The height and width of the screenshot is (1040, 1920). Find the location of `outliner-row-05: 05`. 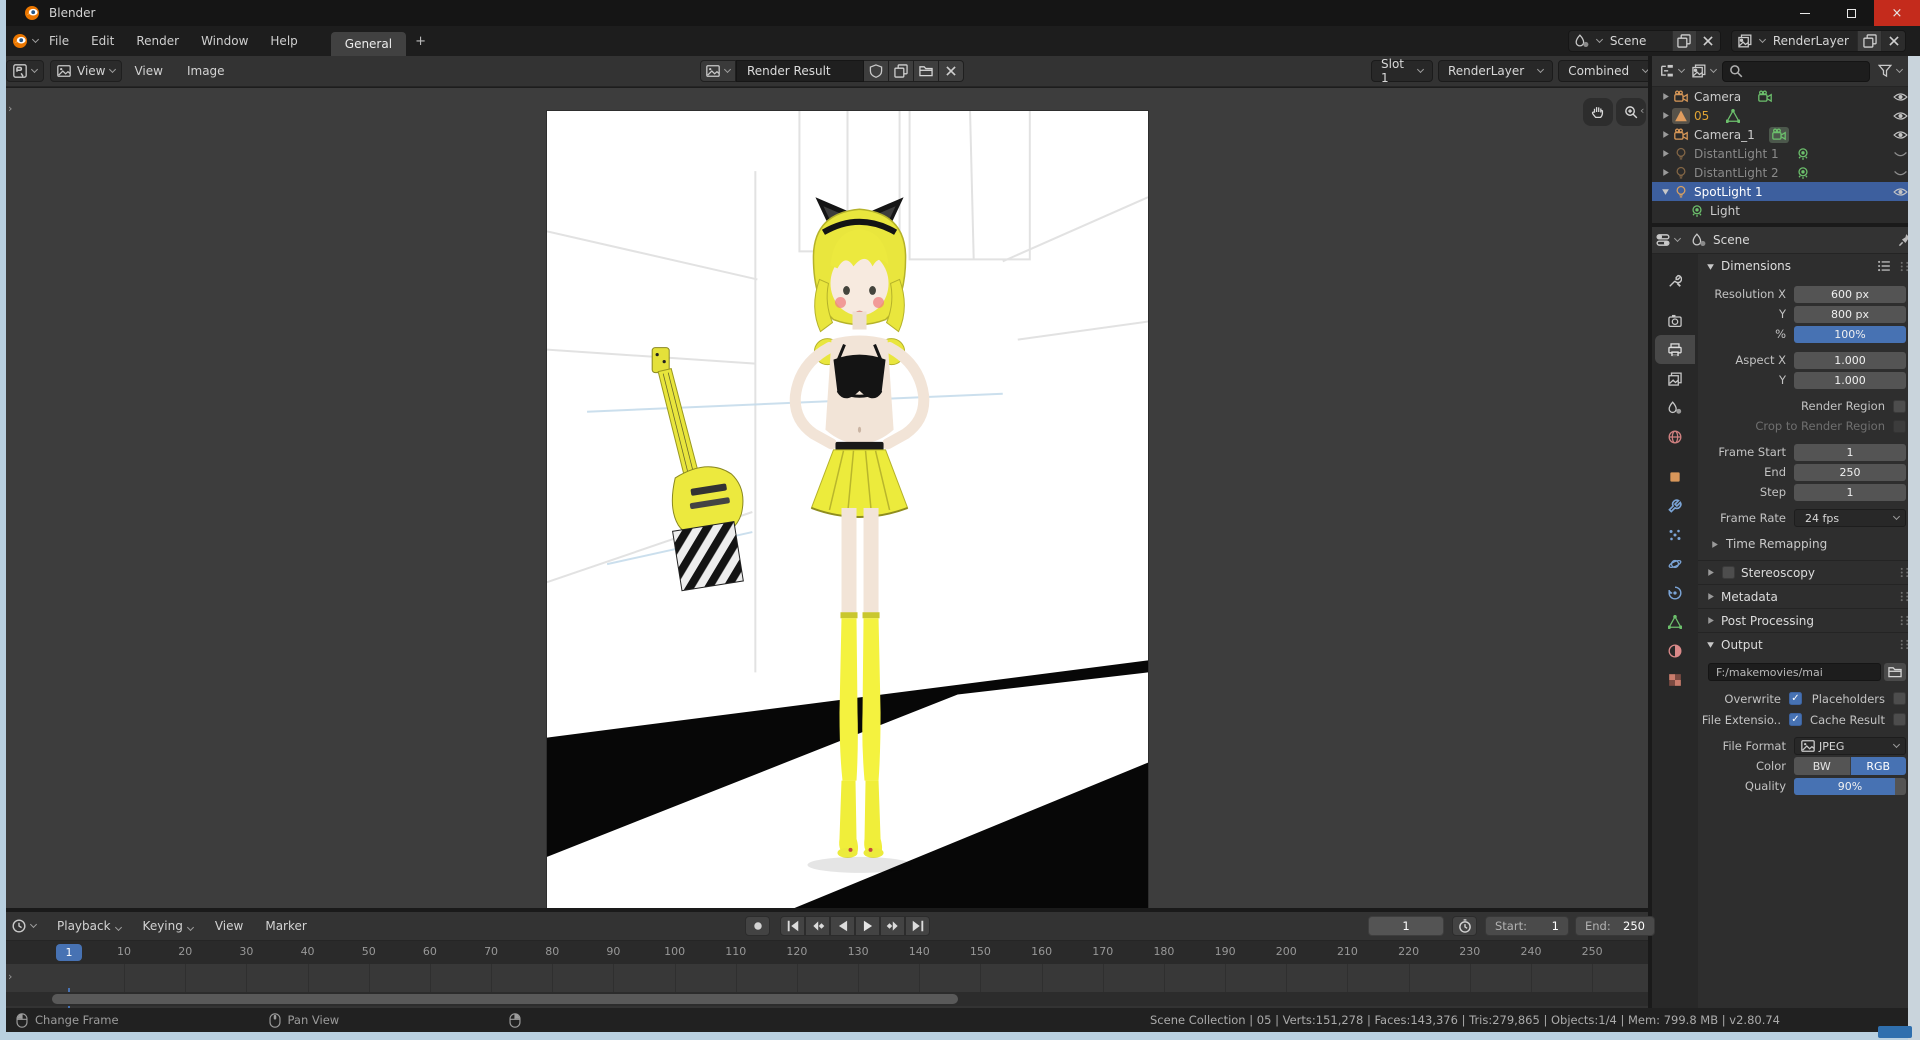

outliner-row-05: 05 is located at coordinates (1786, 115).